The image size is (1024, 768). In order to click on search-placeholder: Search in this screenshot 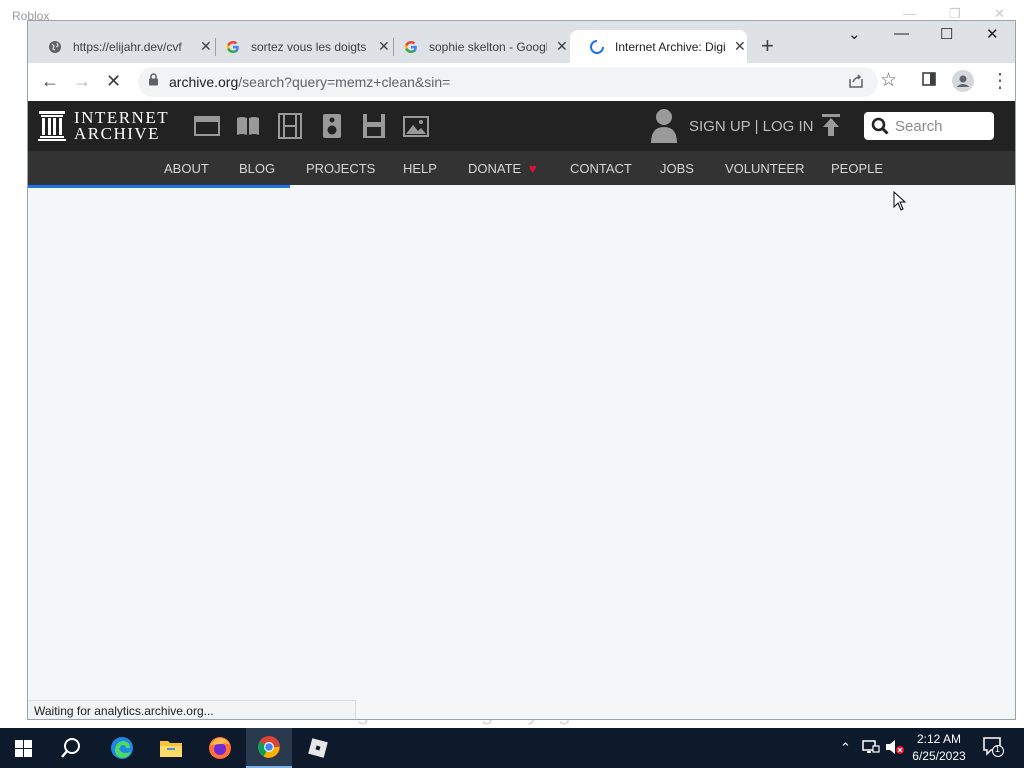, I will do `click(919, 126)`.